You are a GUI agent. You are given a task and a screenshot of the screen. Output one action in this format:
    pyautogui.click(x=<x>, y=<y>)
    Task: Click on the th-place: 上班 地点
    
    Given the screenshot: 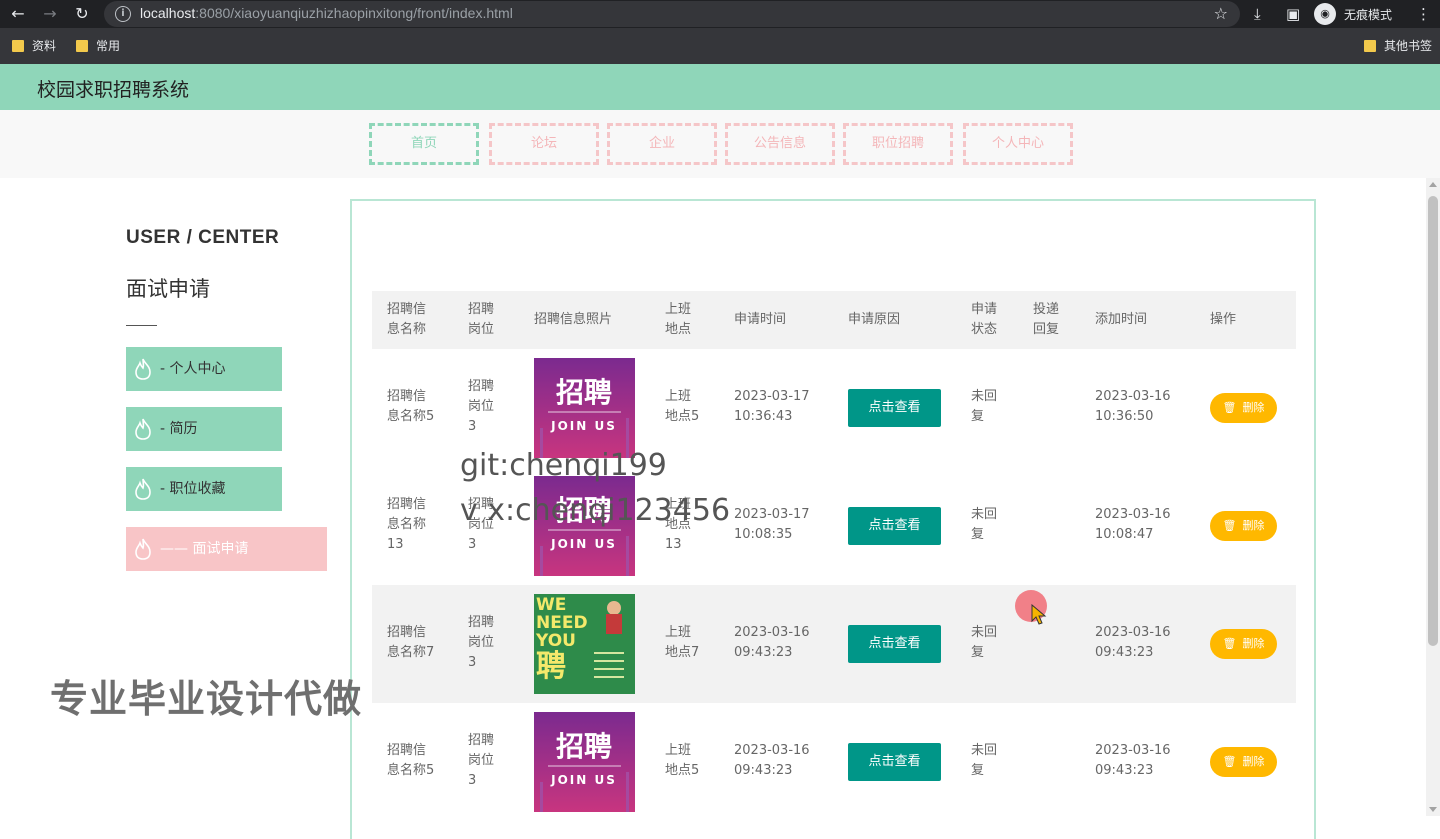 What is the action you would take?
    pyautogui.click(x=678, y=319)
    